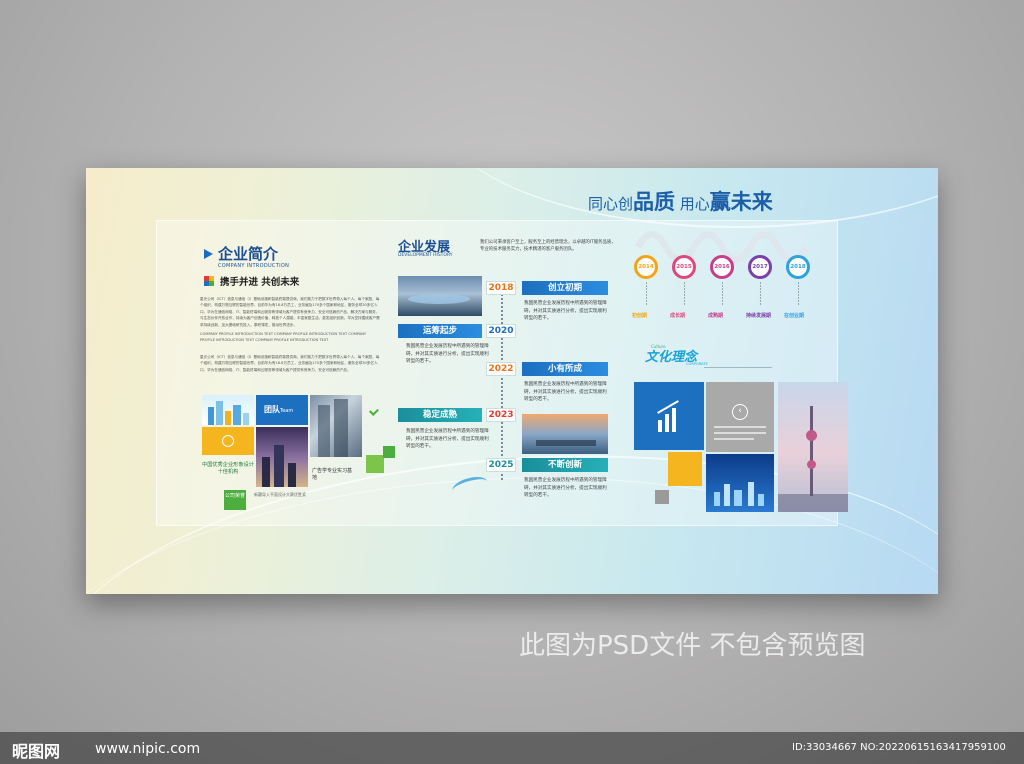 The width and height of the screenshot is (1024, 764). I want to click on slogan: 同心创品质 用心赢未来, so click(680, 202).